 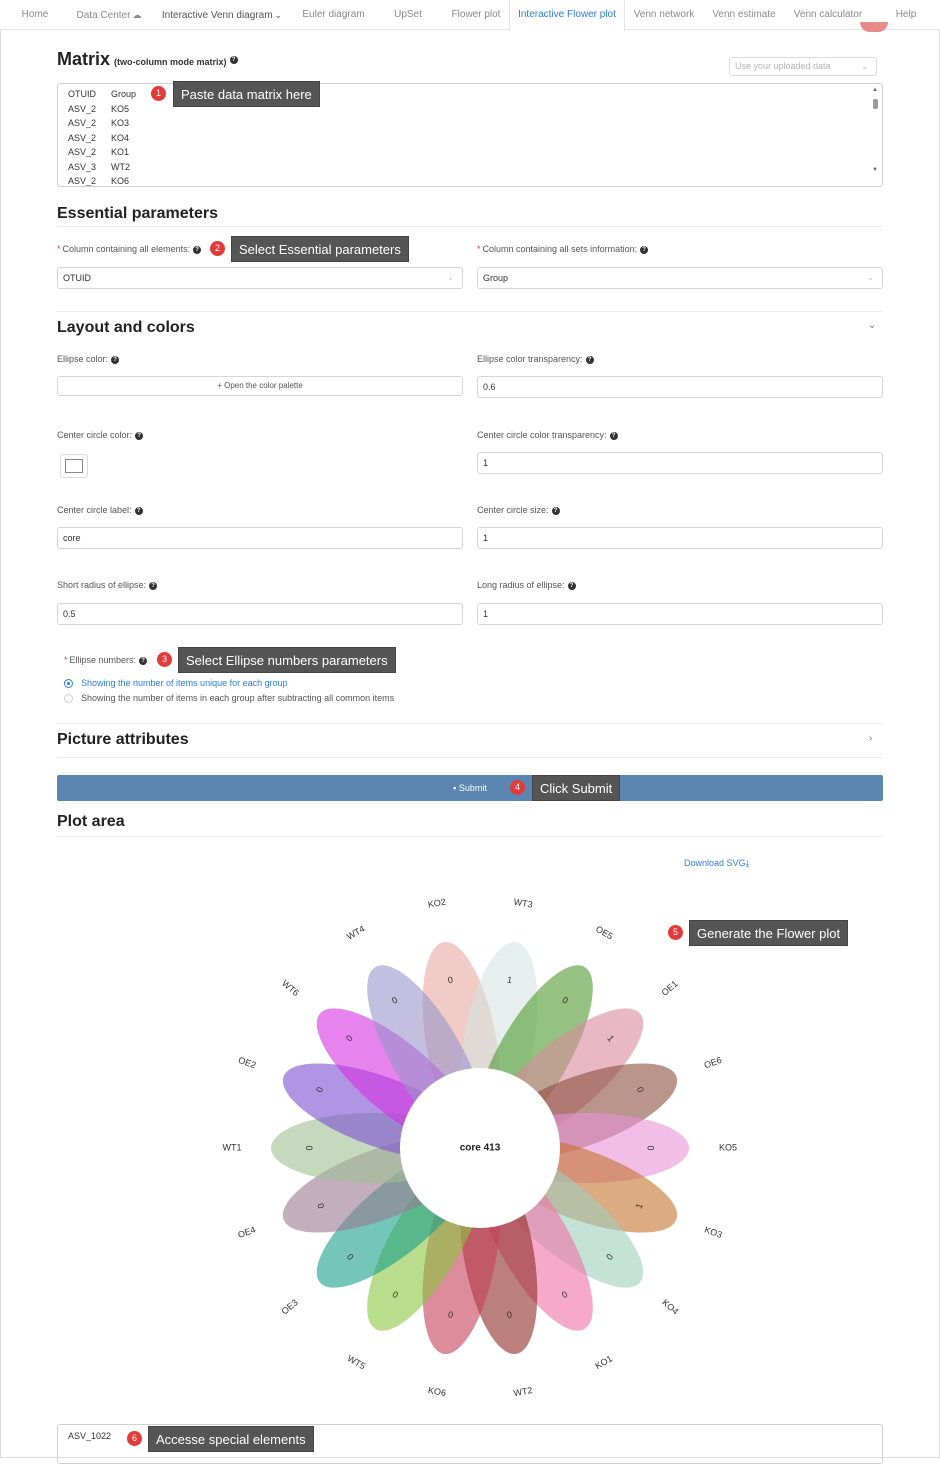 I want to click on callout-flower-plot: Generate the Flower plot, so click(x=769, y=933).